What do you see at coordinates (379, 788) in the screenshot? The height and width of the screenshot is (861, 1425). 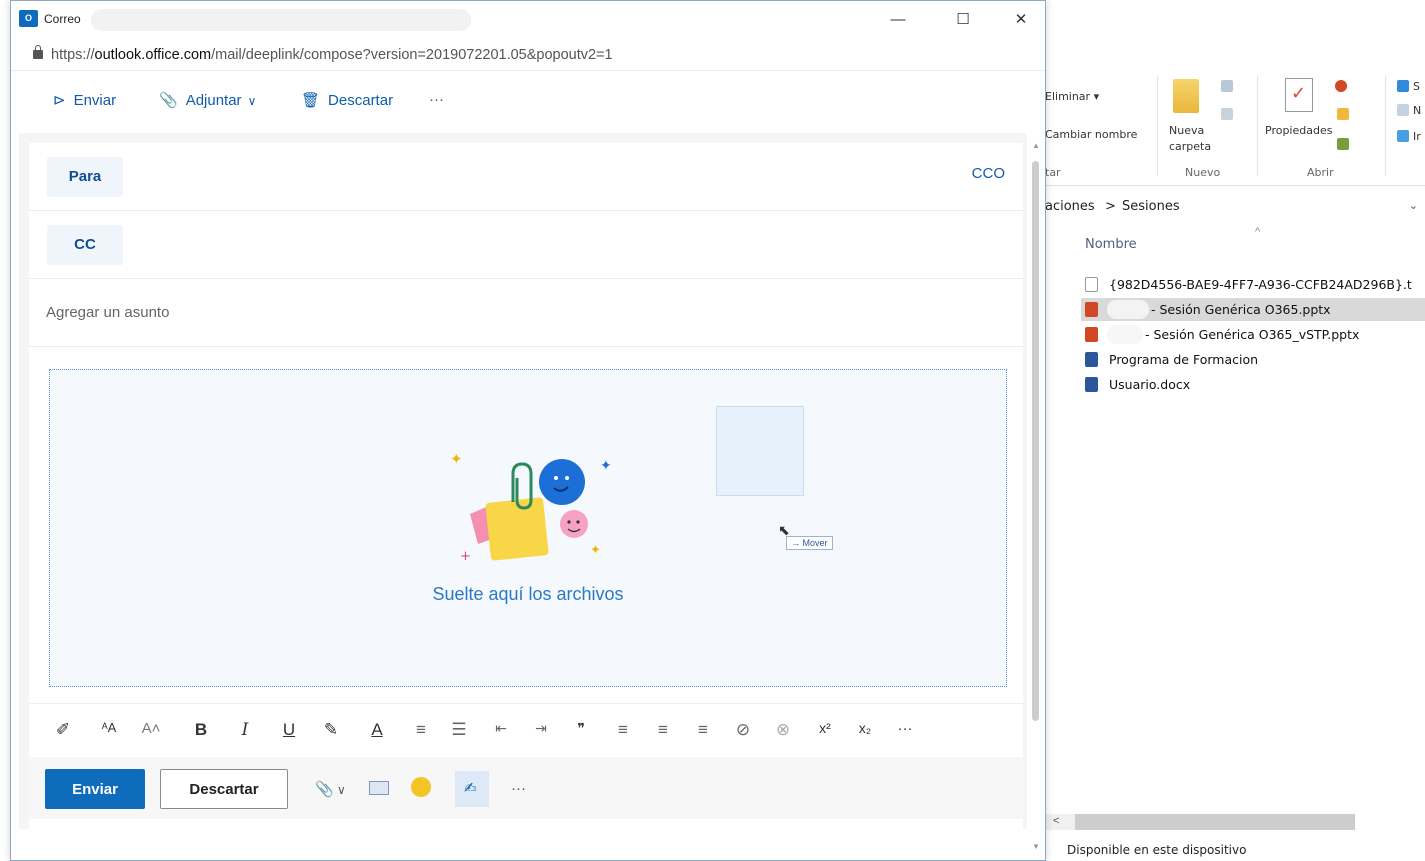 I see `insert-picture-icon` at bounding box center [379, 788].